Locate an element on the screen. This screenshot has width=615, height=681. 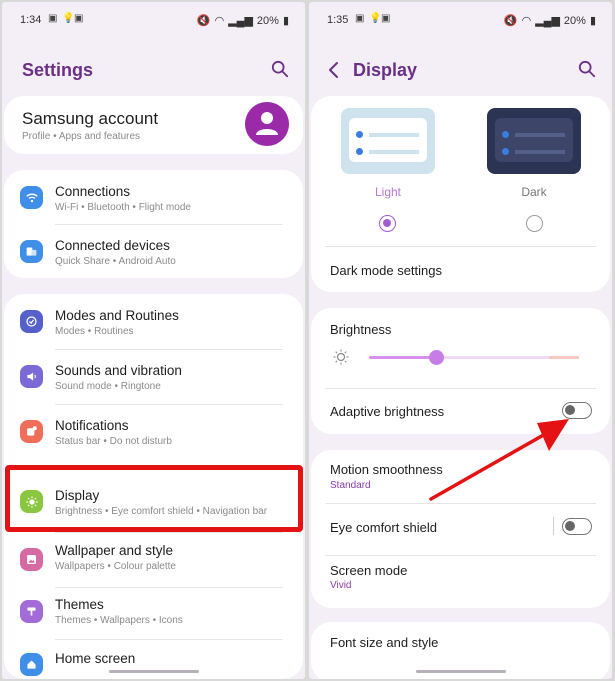
font-size-style: Font size and style is located at coordinates (384, 642).